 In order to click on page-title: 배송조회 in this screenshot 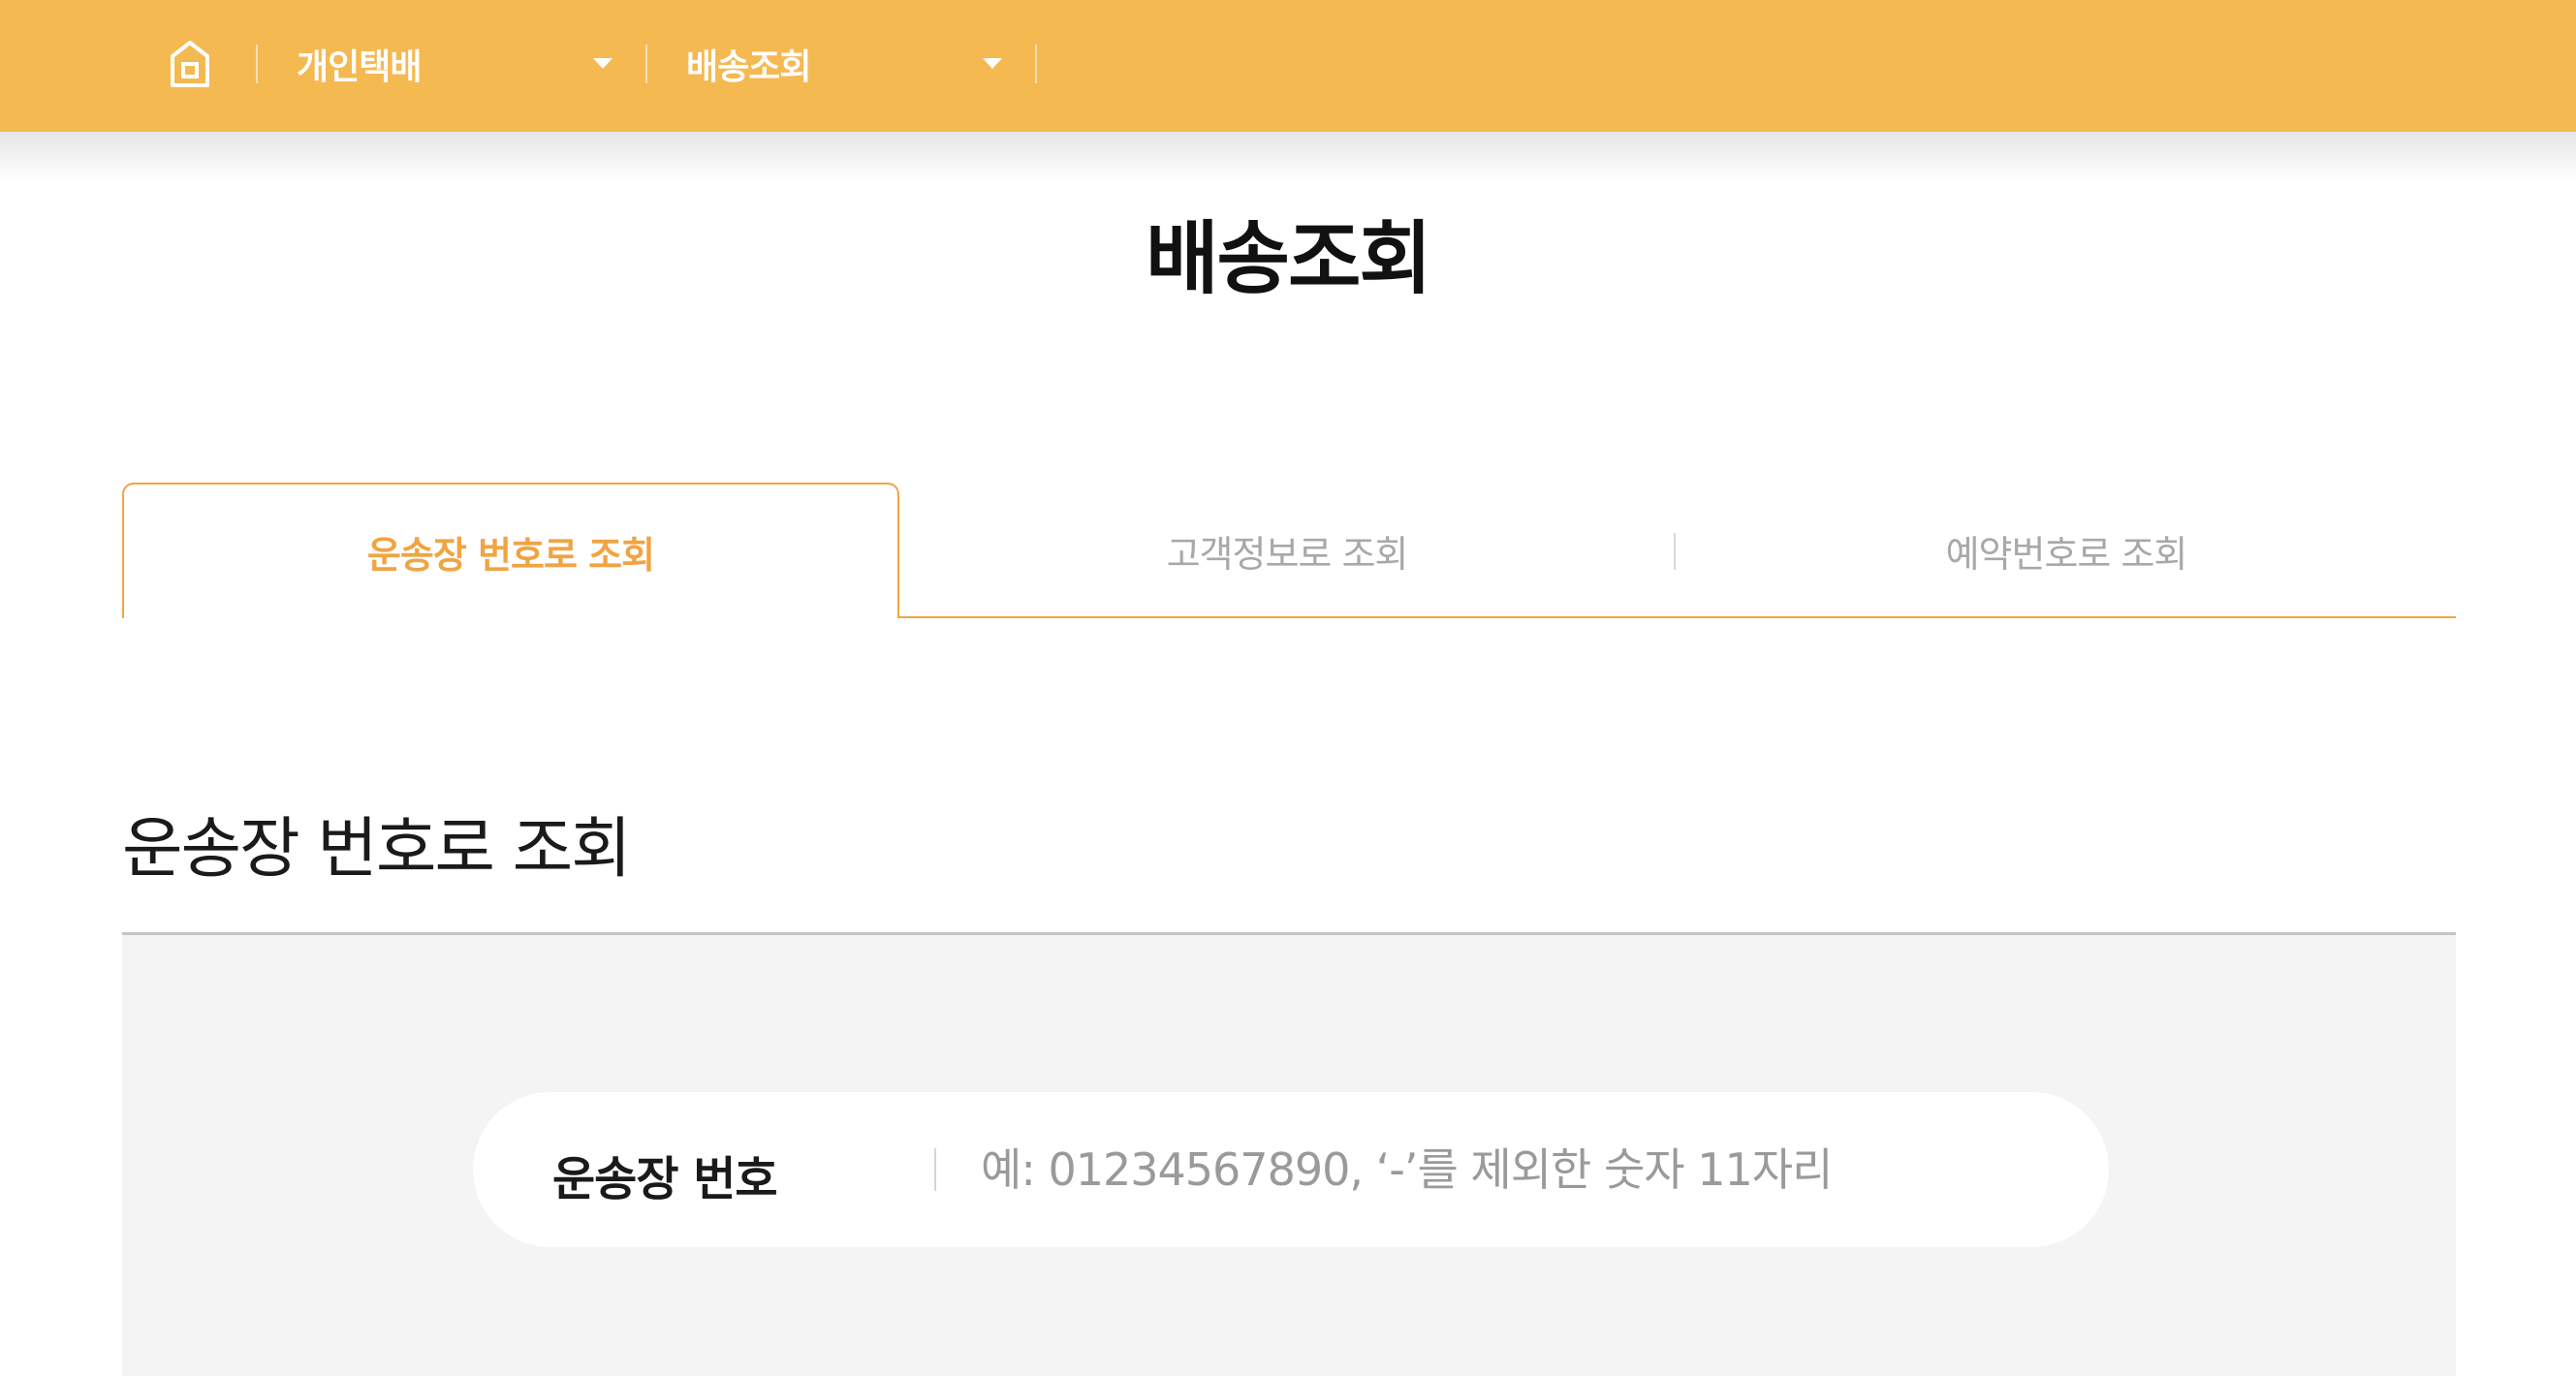, I will do `click(1289, 259)`.